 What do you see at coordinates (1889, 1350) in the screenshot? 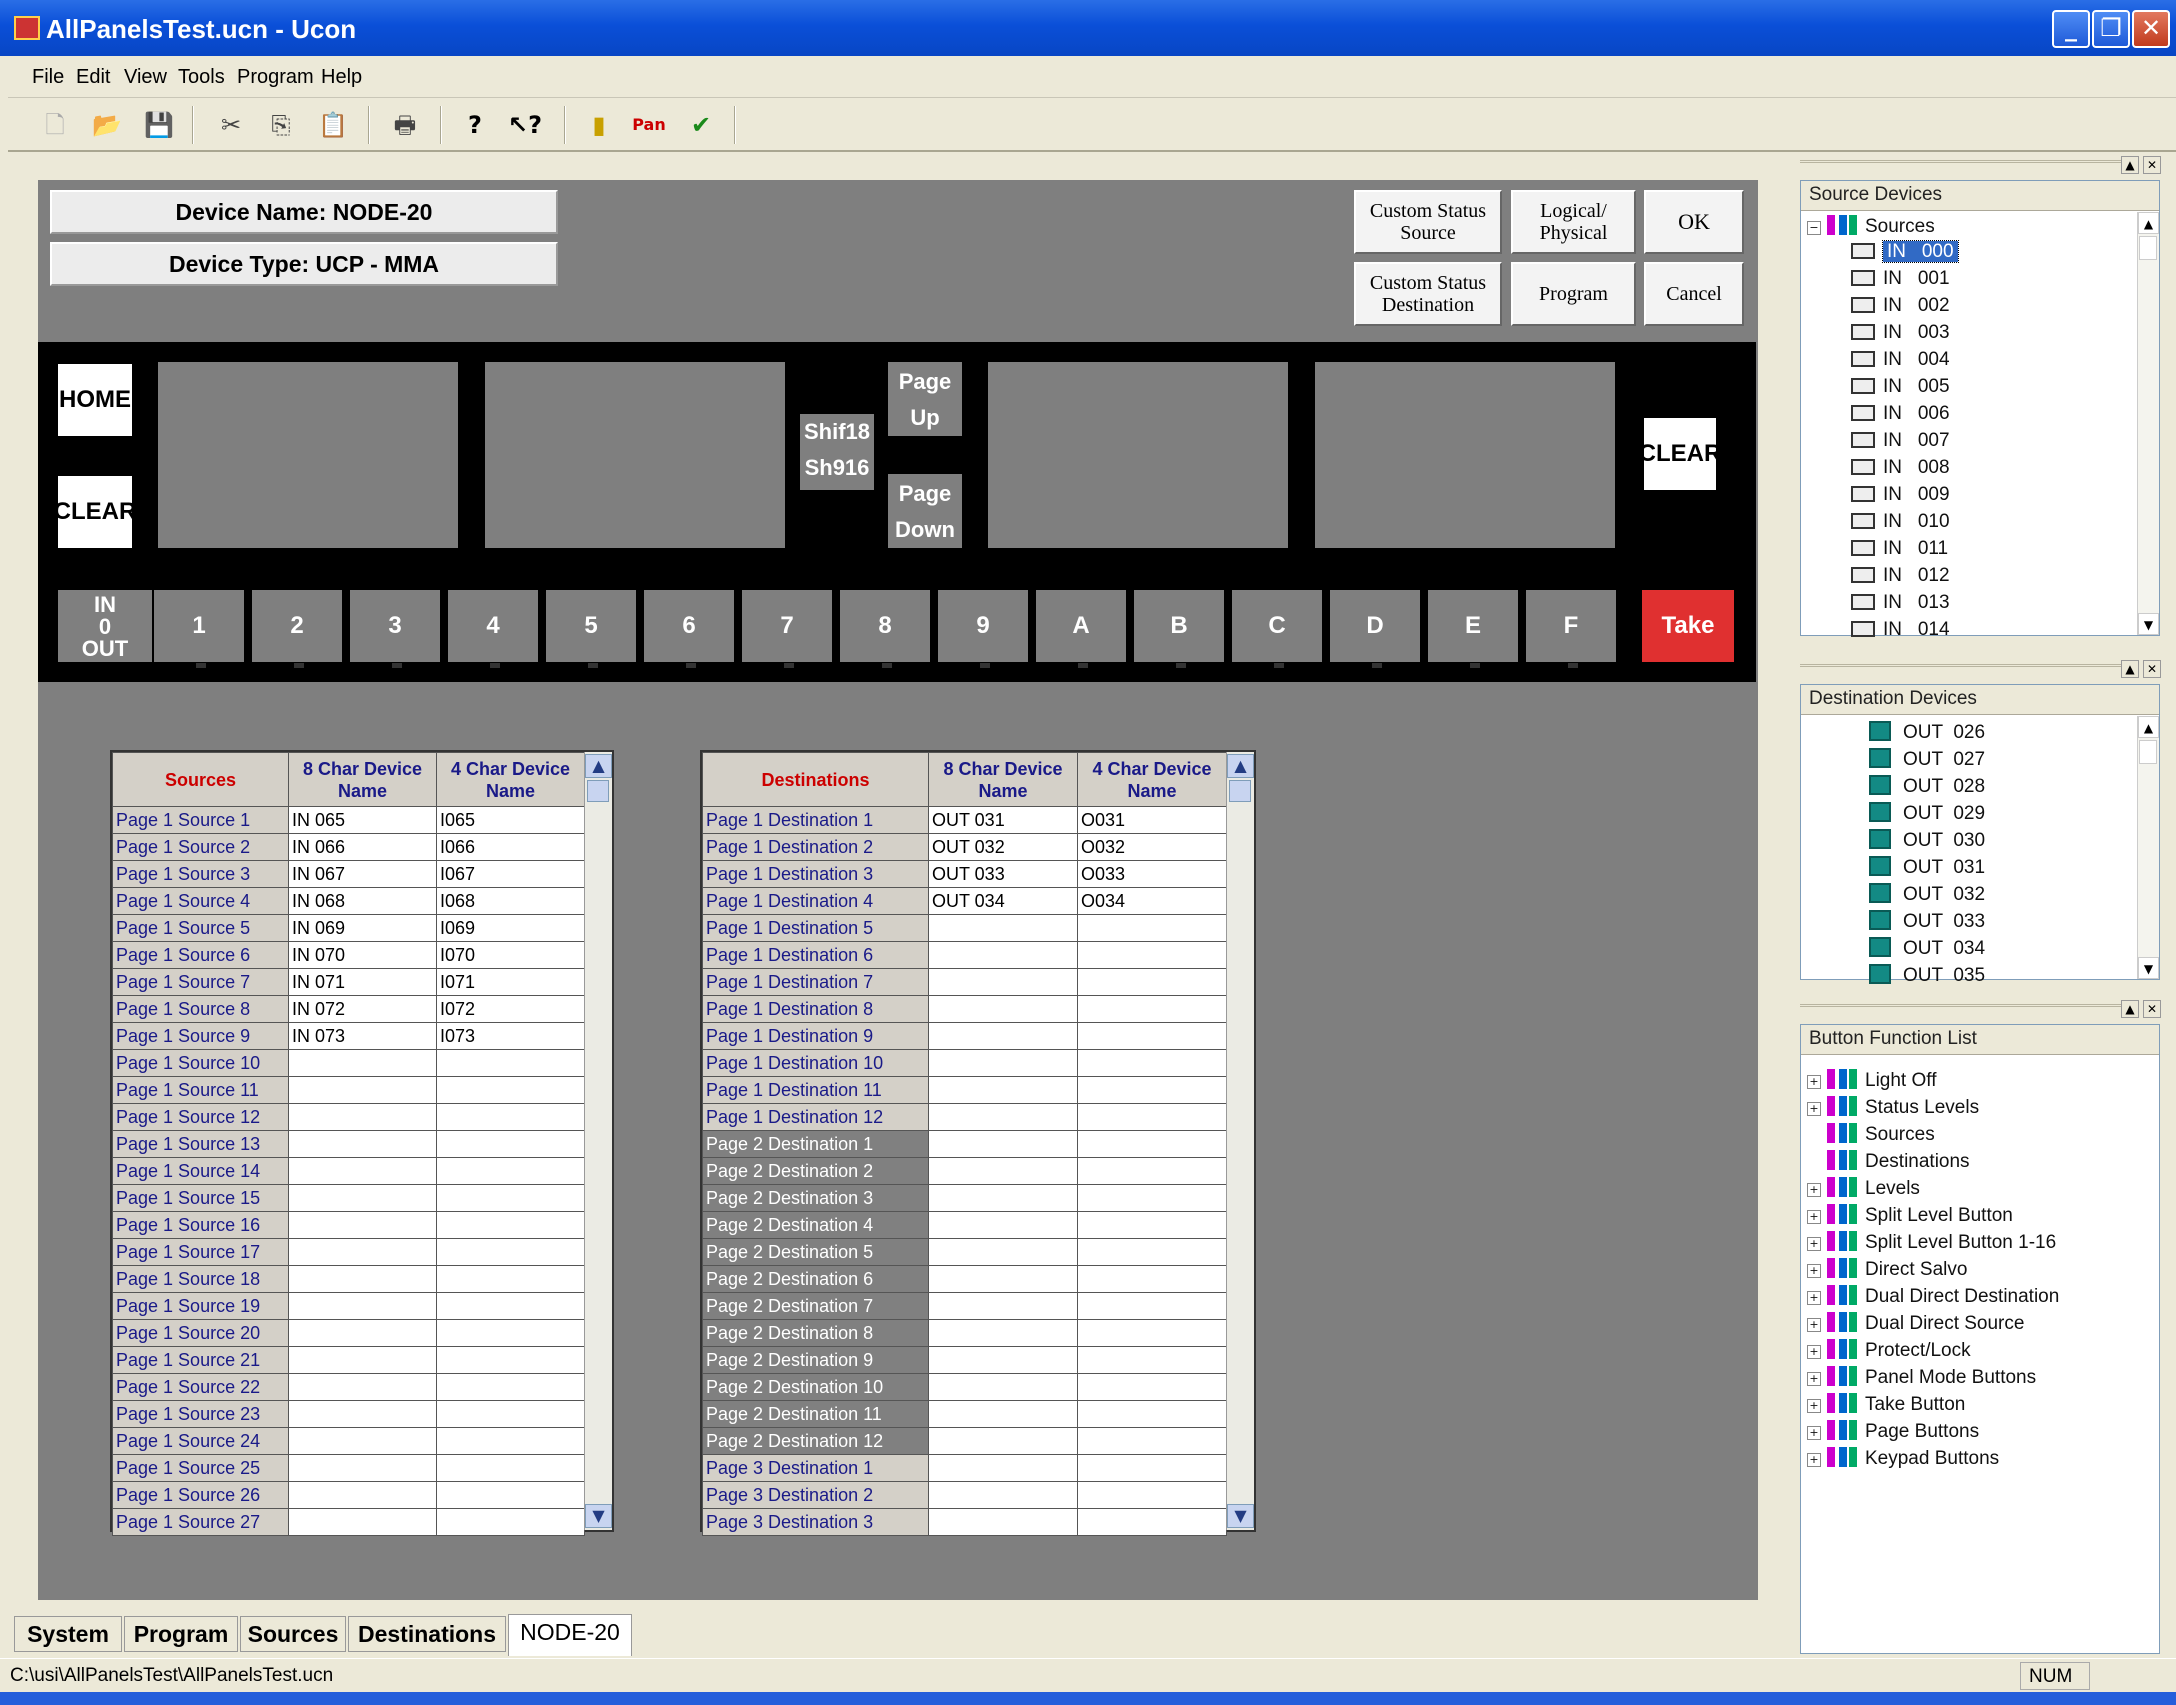
I see `button-function-item: + Protect/Lock` at bounding box center [1889, 1350].